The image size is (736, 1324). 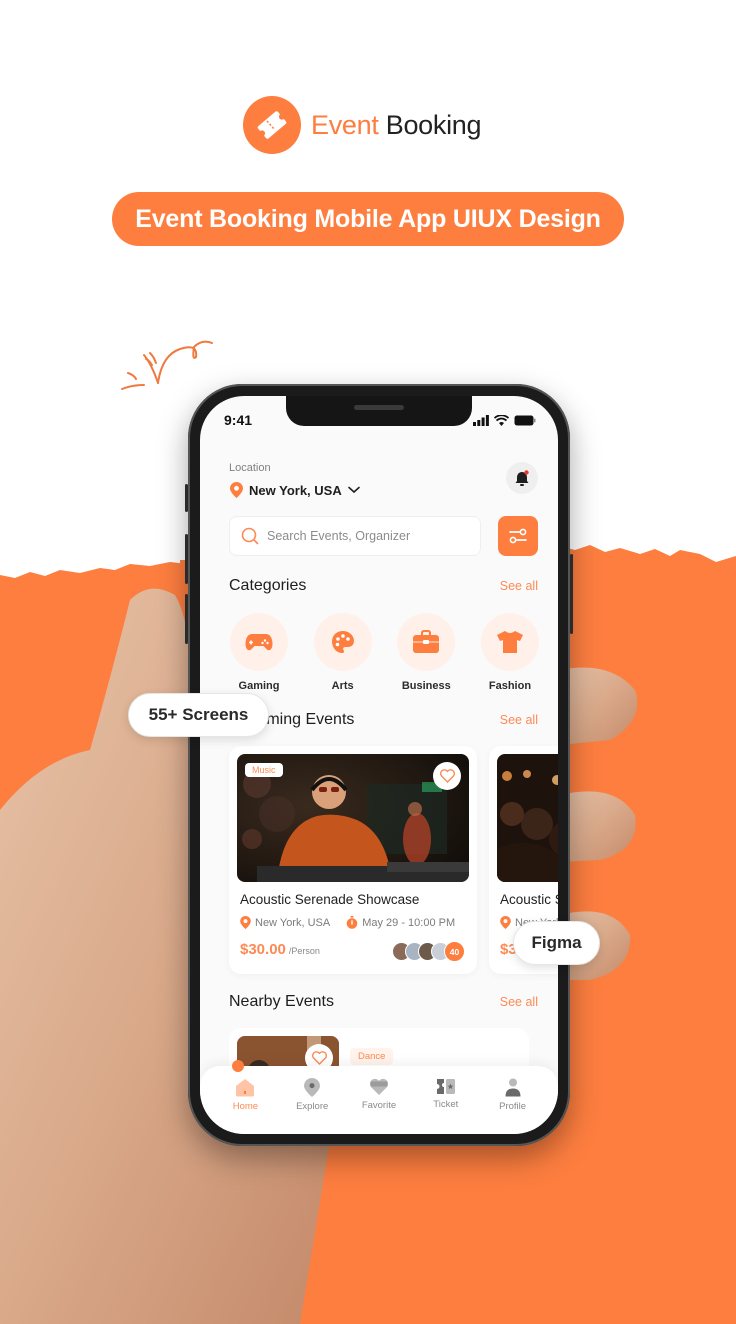 What do you see at coordinates (556, 943) in the screenshot?
I see `figma-badge: Figma` at bounding box center [556, 943].